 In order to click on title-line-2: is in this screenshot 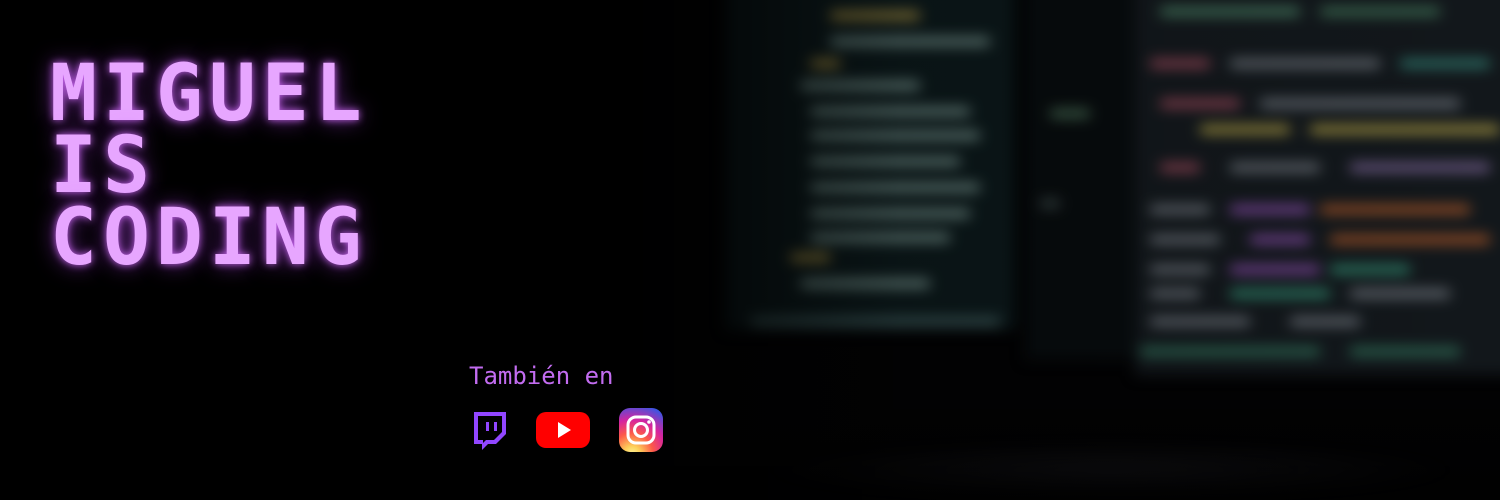, I will do `click(103, 166)`.